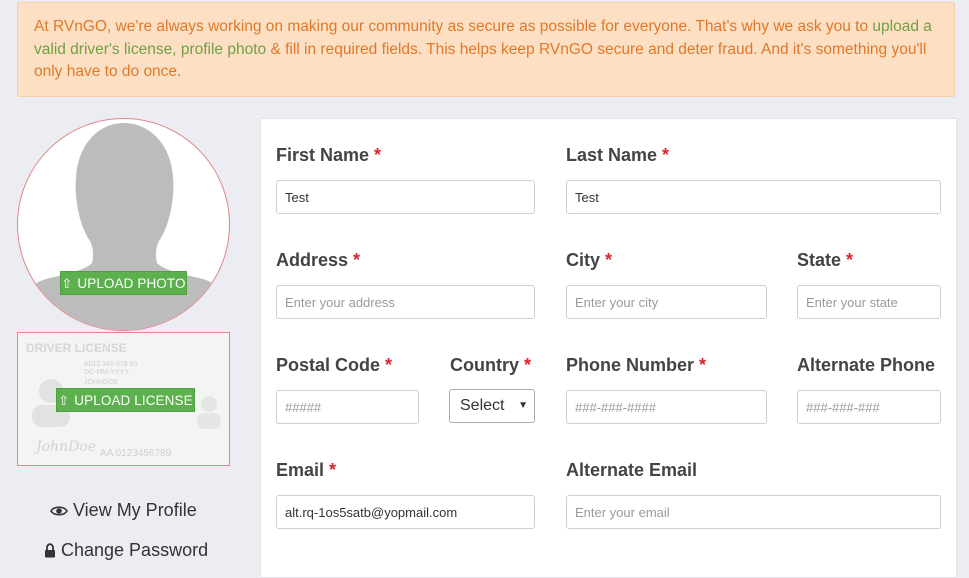 Image resolution: width=969 pixels, height=578 pixels. I want to click on email-label: Email *, so click(306, 470).